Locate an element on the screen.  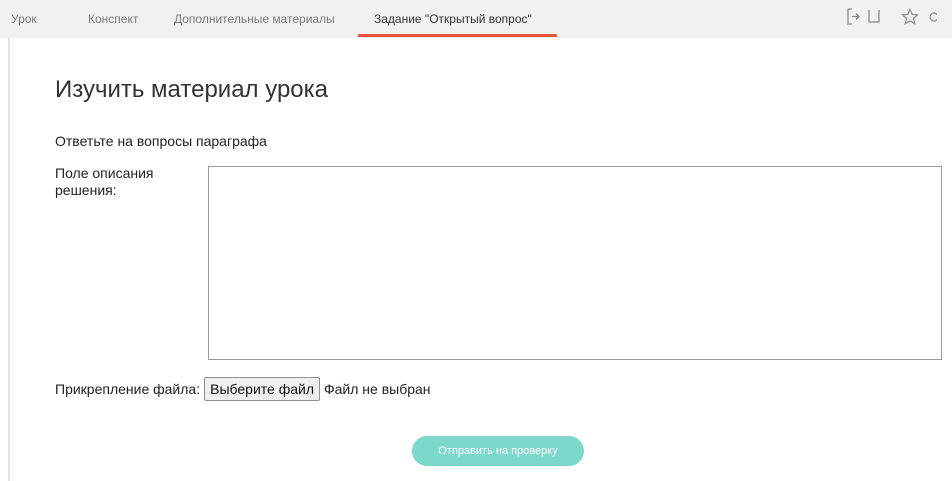
choose-file-button: Выберите файл is located at coordinates (262, 389).